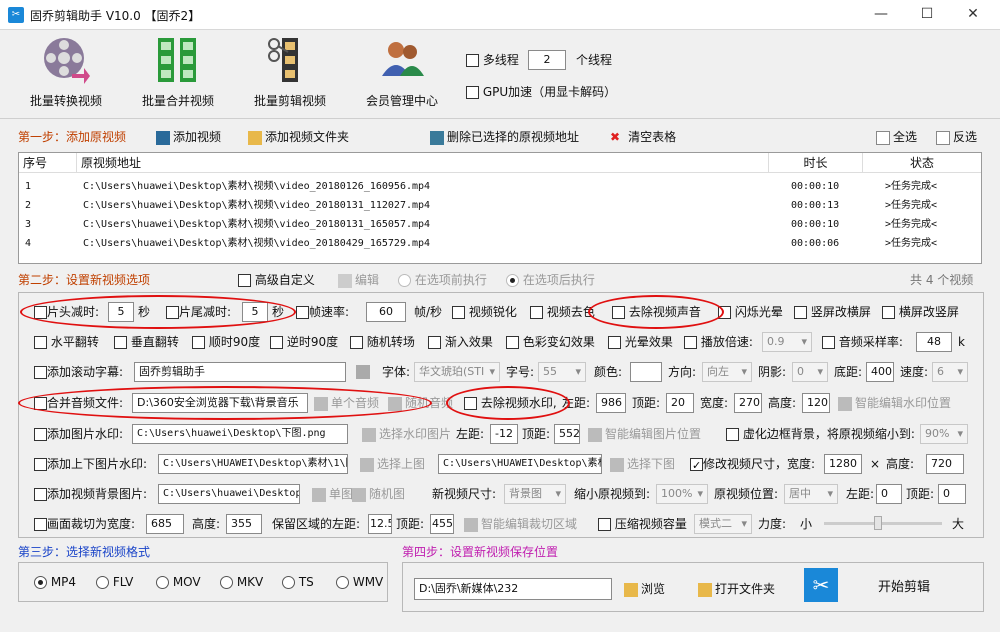 This screenshot has width=1000, height=632. Describe the element at coordinates (520, 464) in the screenshot. I see `down-input: C:\Users\HUAWEI\Desktop\素材` at that location.